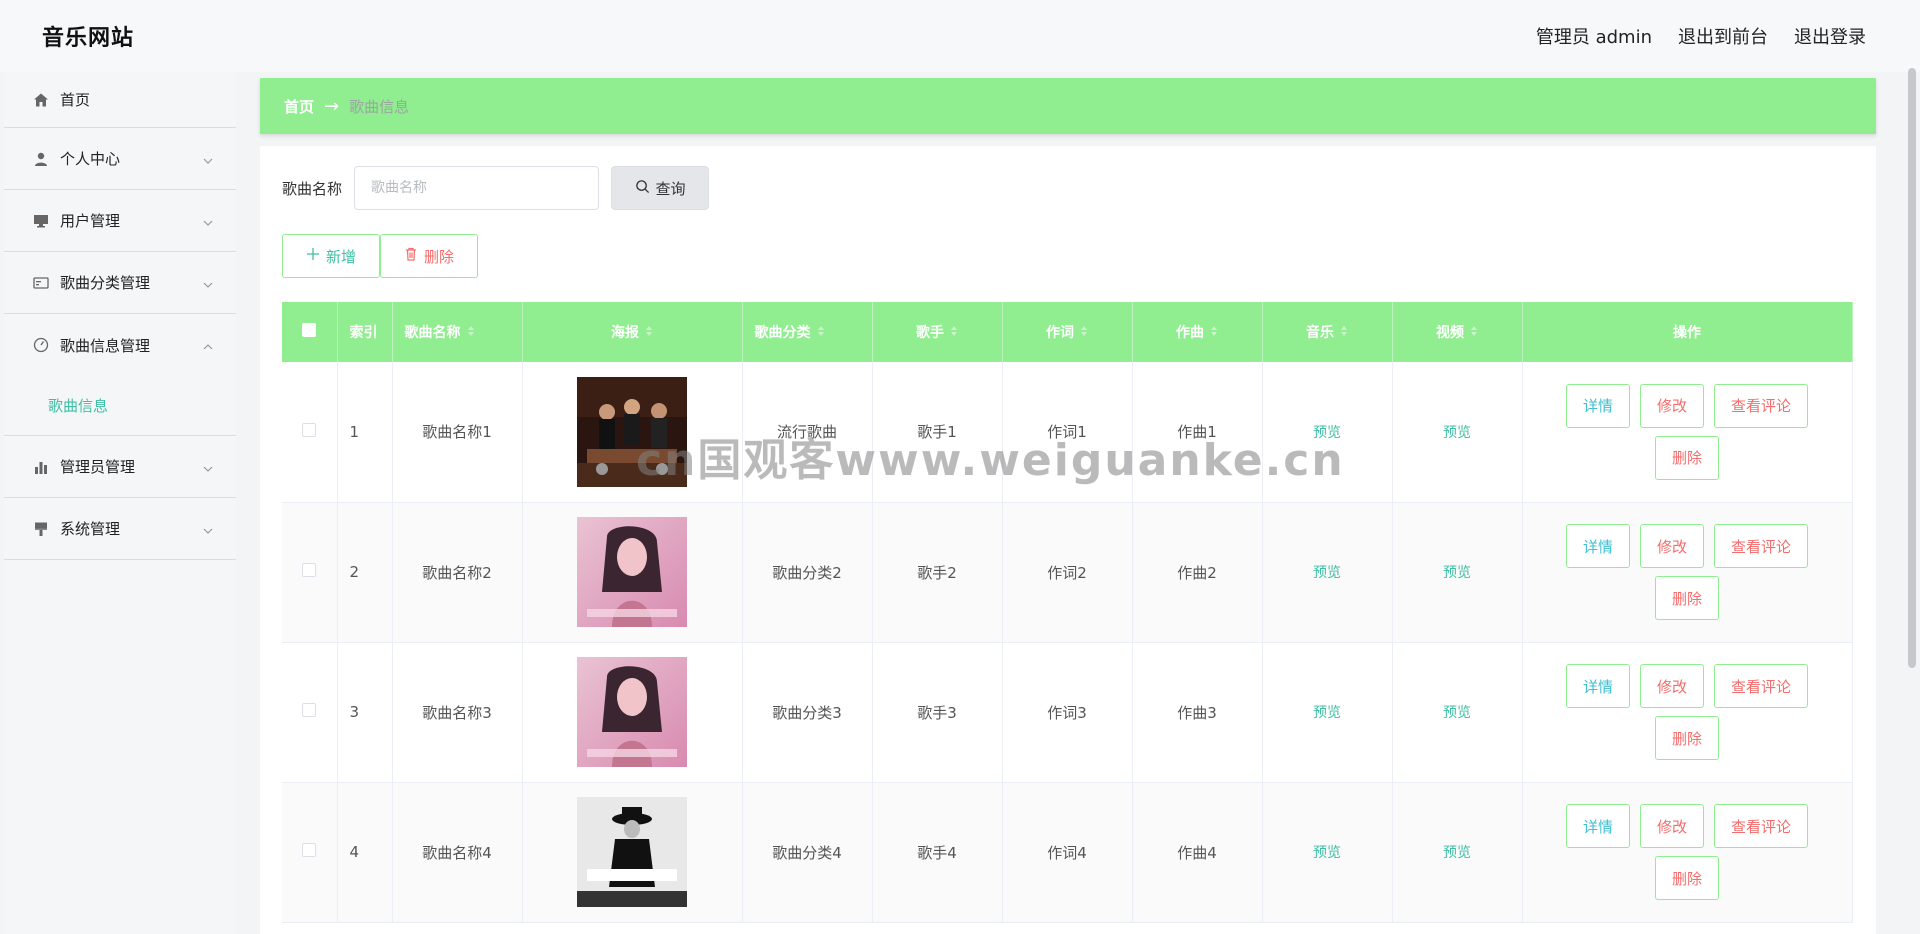 The height and width of the screenshot is (934, 1920). I want to click on chevron-down-icon, so click(208, 221).